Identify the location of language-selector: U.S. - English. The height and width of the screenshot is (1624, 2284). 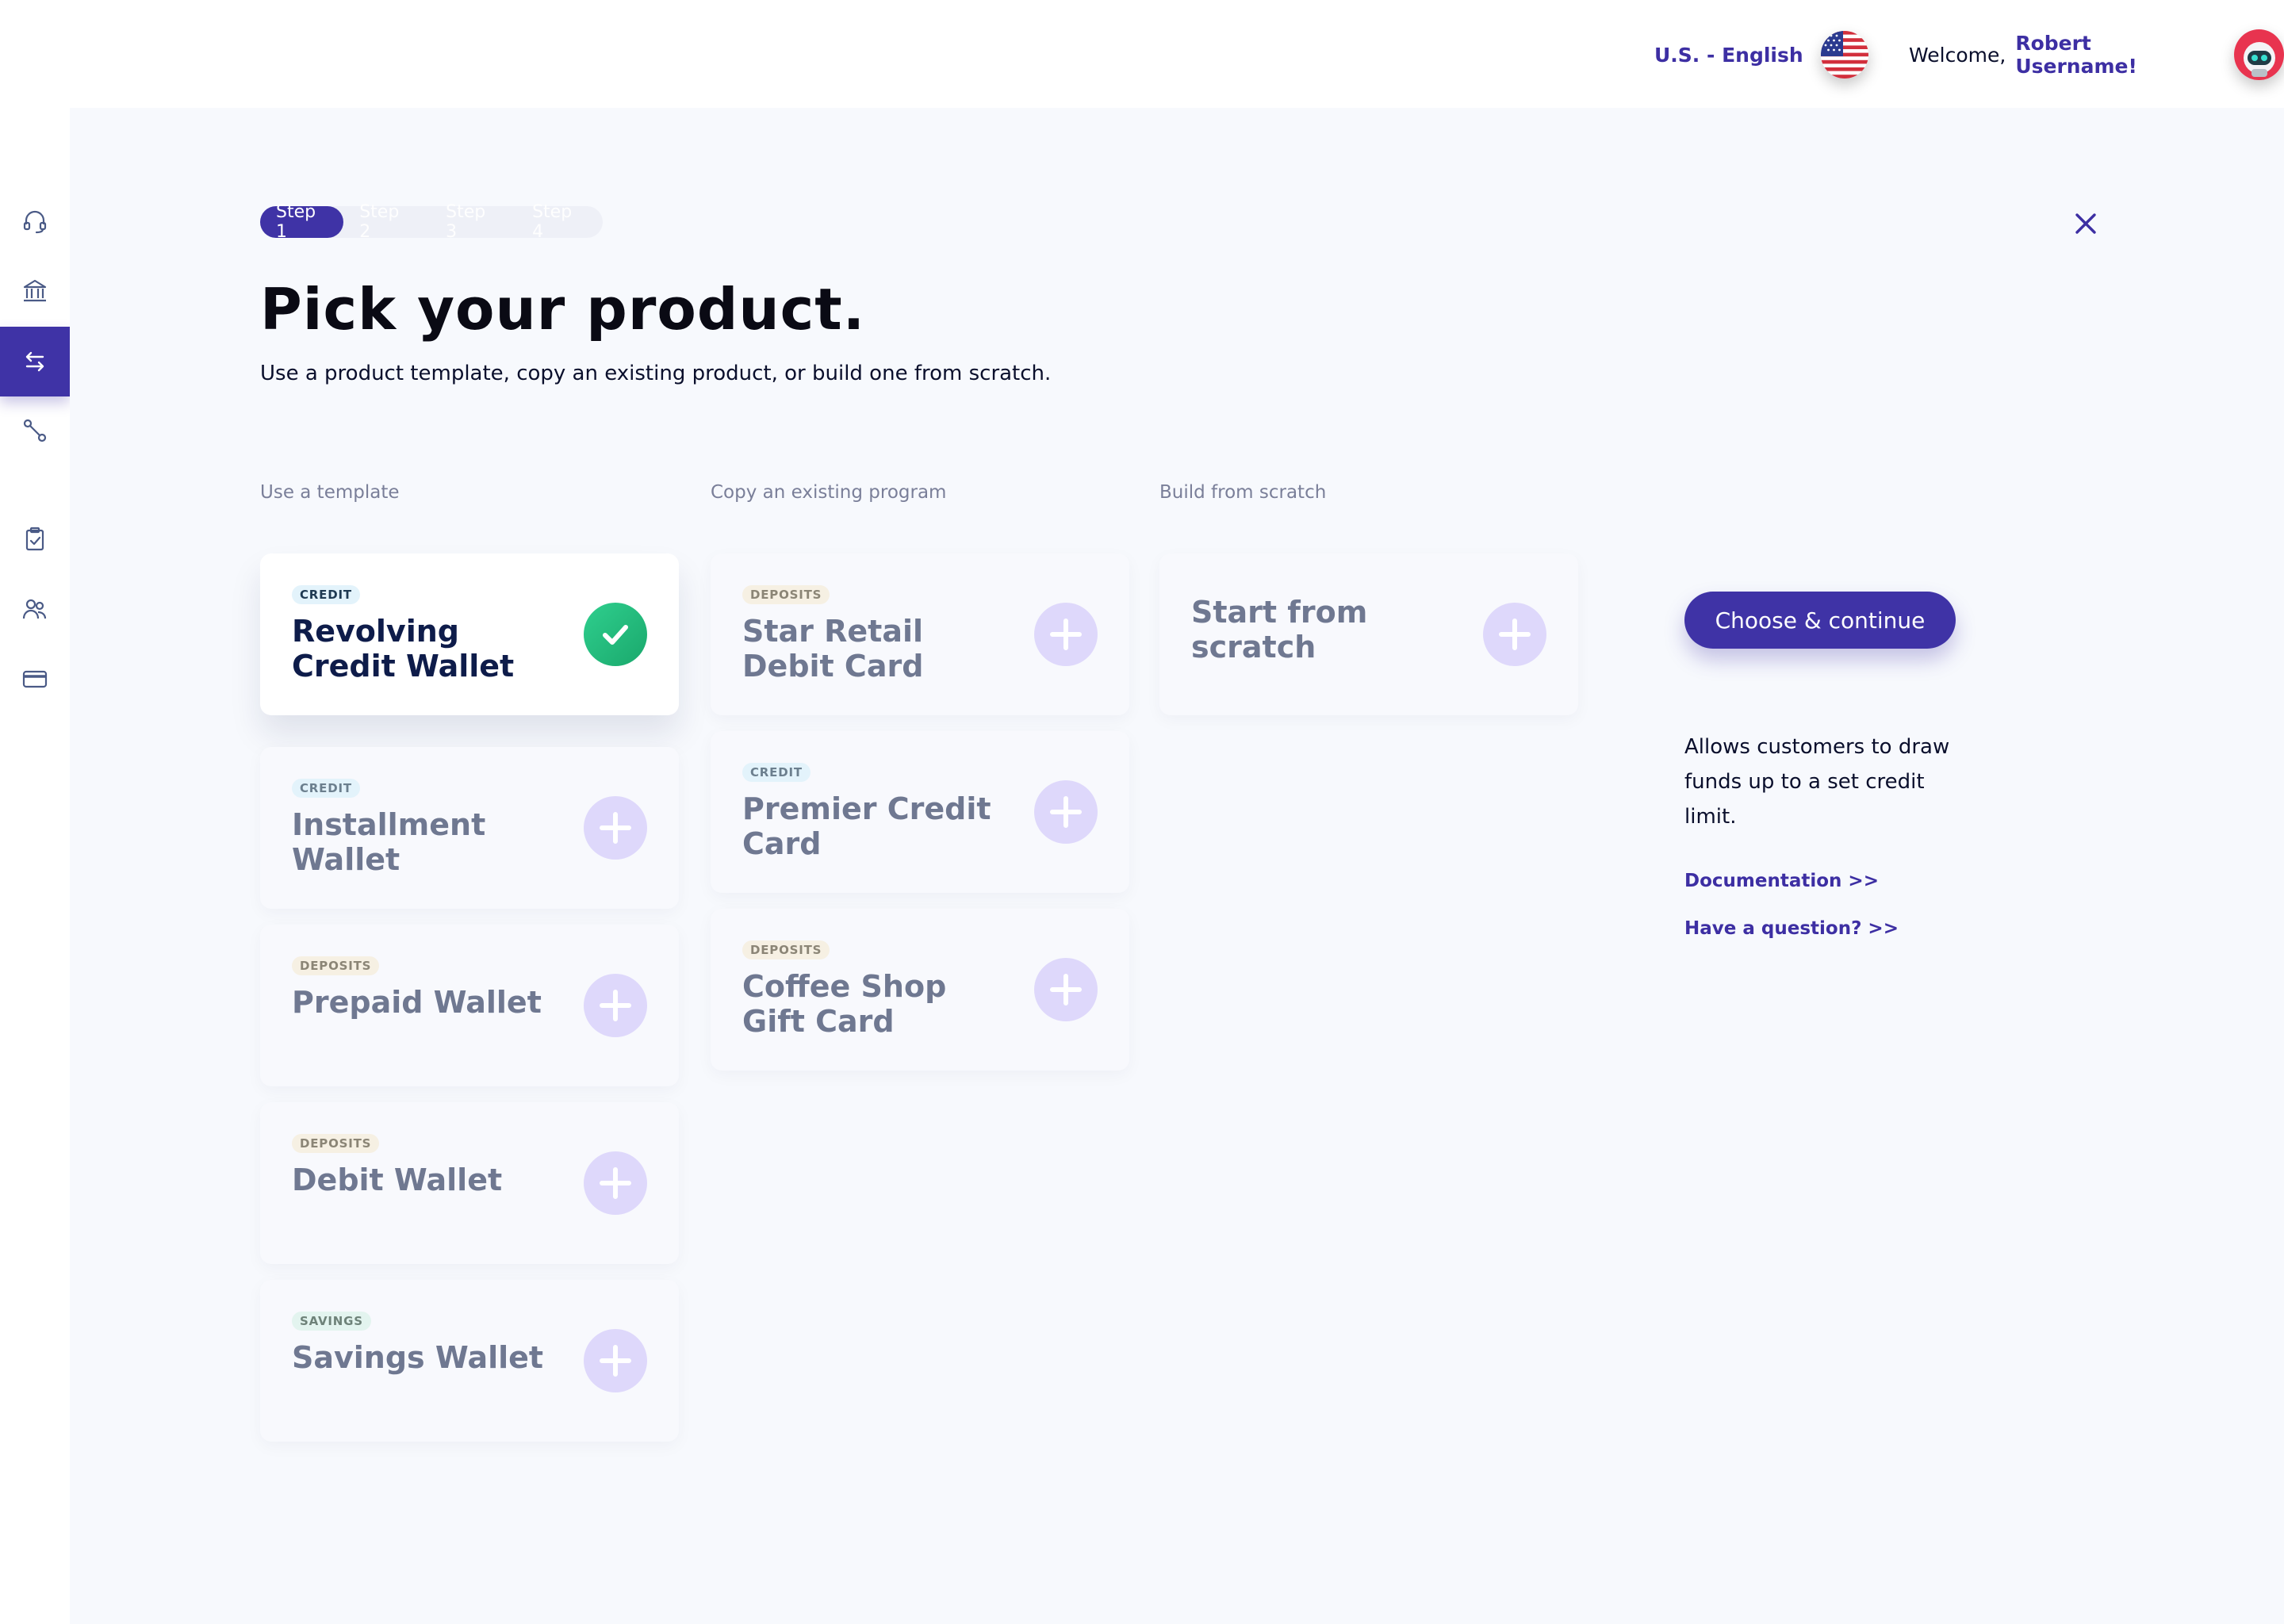
(1761, 55).